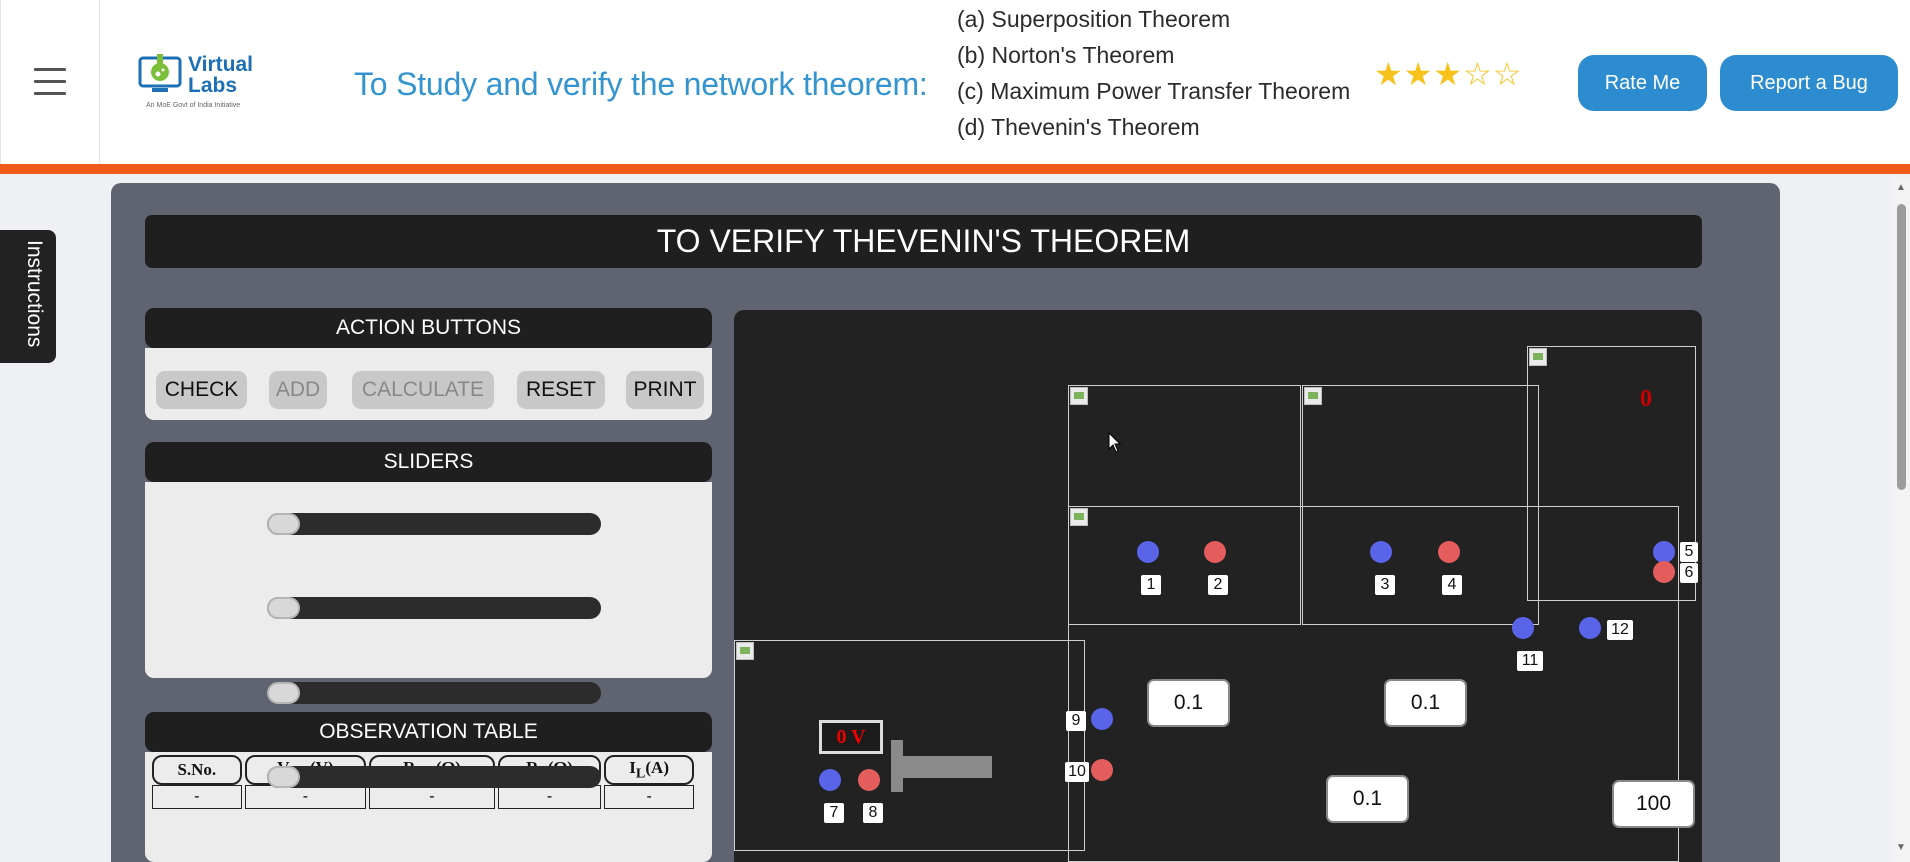 Image resolution: width=1910 pixels, height=862 pixels. Describe the element at coordinates (1066, 55) in the screenshot. I see `theorem-item: (b) Norton's Theorem` at that location.